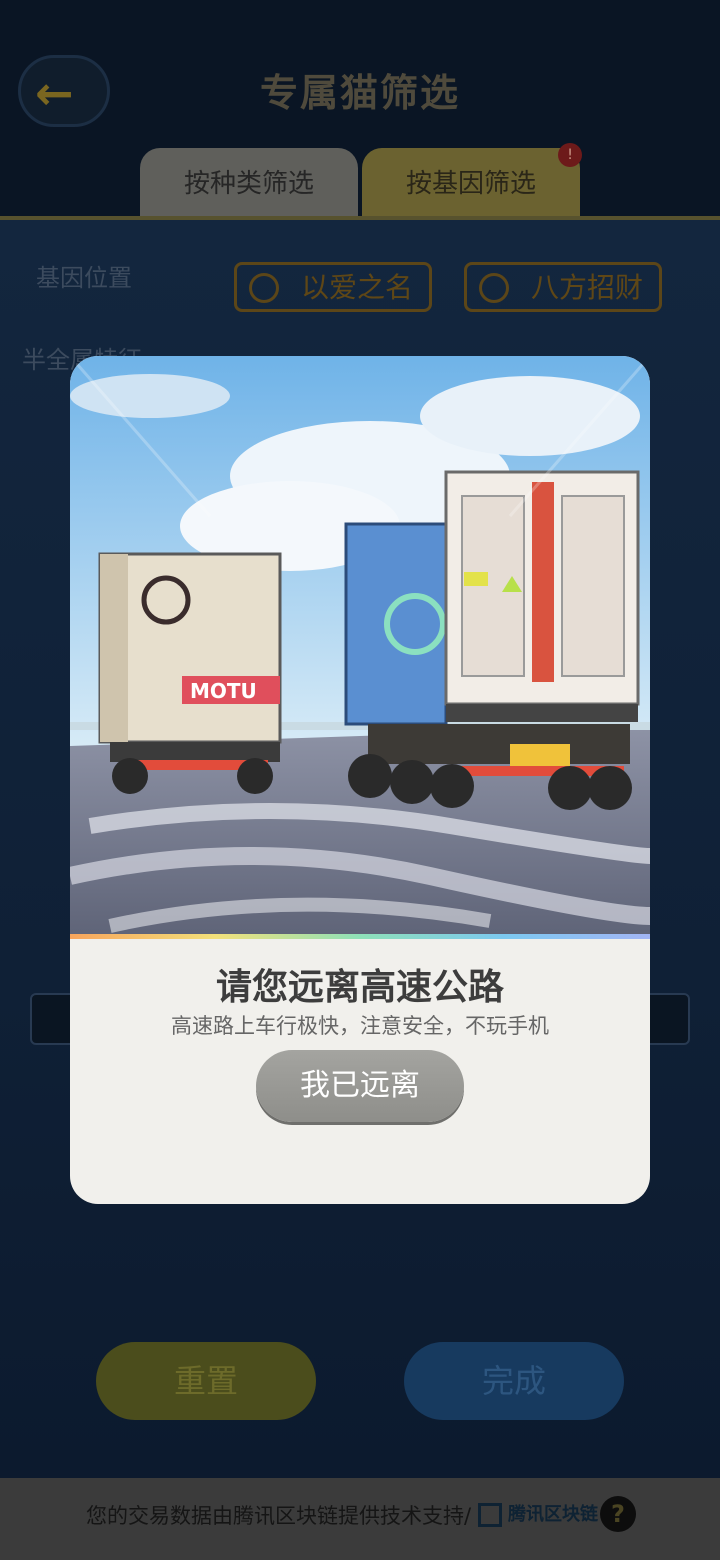 The image size is (720, 1560). Describe the element at coordinates (618, 1514) in the screenshot. I see `help-icon: ?` at that location.